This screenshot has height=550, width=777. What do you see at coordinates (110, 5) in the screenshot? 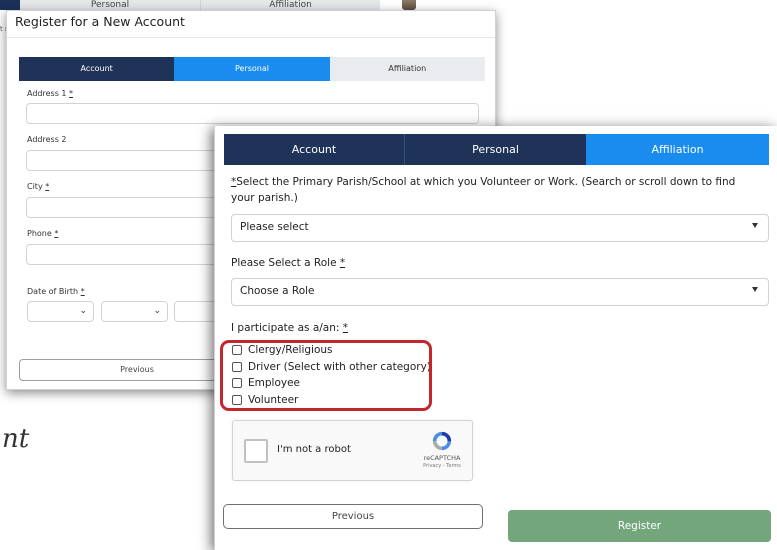
I see `background-tab-personal: Personal` at bounding box center [110, 5].